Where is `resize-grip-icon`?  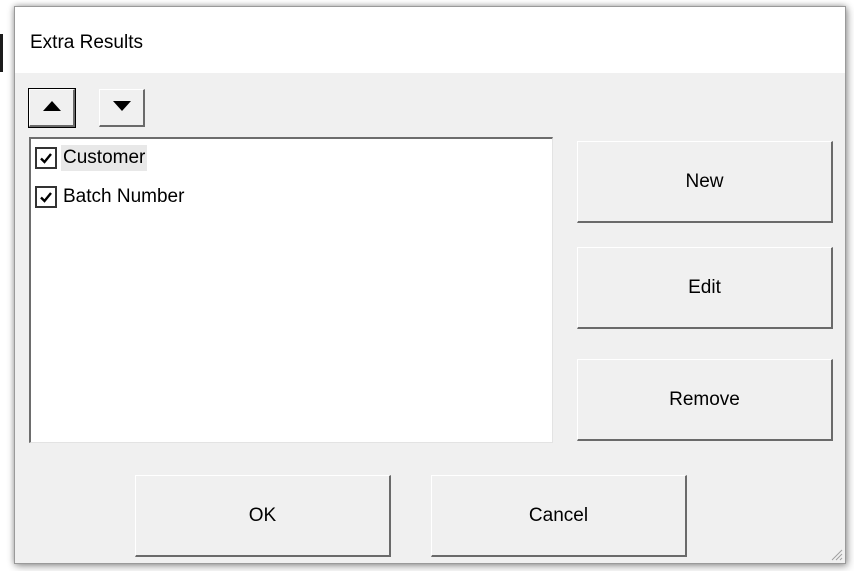
resize-grip-icon is located at coordinates (836, 554).